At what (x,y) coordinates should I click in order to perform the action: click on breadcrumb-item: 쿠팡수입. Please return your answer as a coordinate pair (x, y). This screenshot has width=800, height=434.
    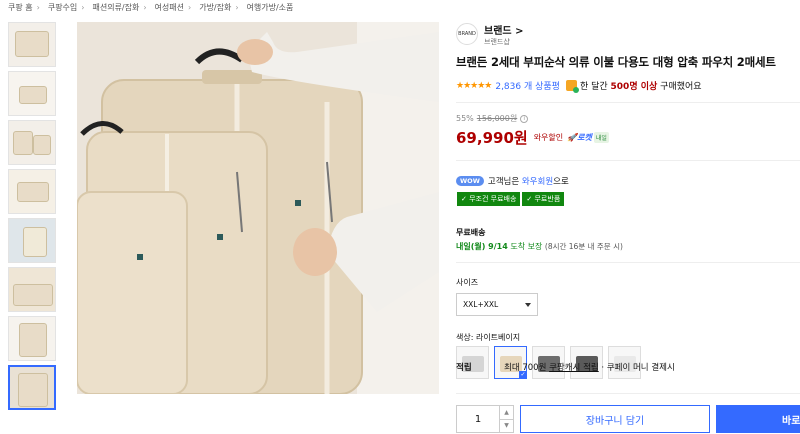
    Looking at the image, I should click on (60, 7).